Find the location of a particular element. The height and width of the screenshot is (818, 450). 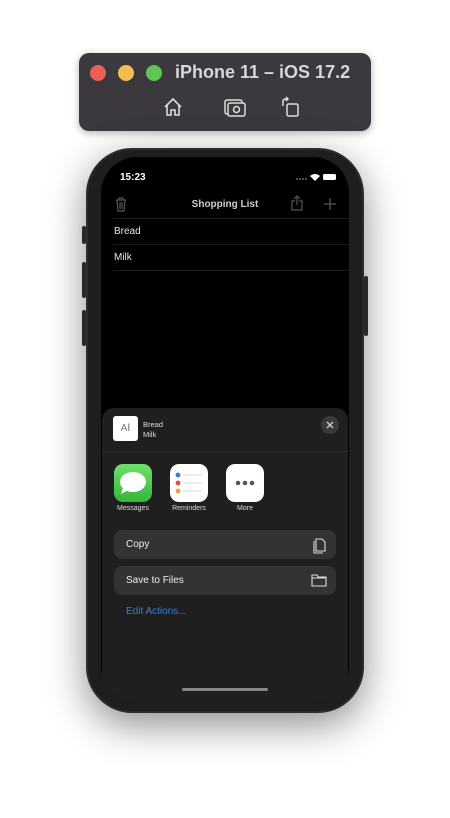

more-icon is located at coordinates (245, 483).